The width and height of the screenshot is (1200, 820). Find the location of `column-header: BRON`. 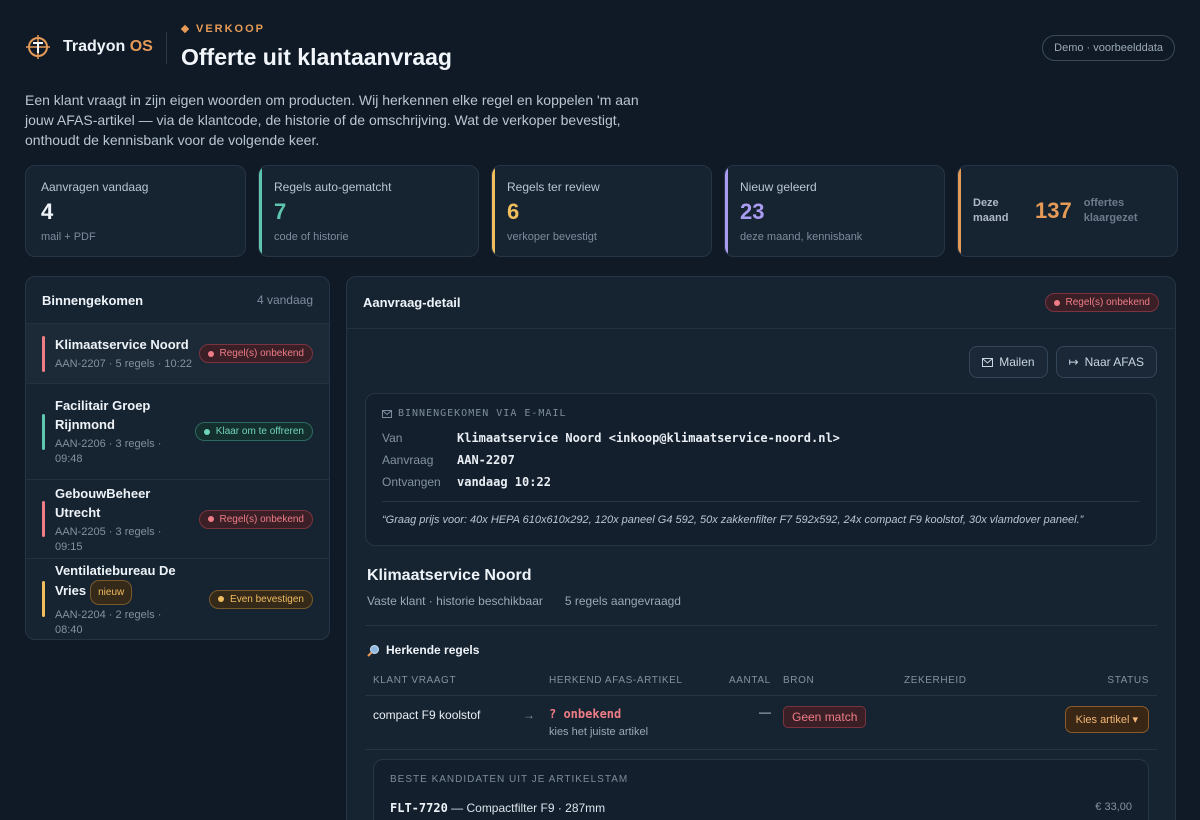

column-header: BRON is located at coordinates (799, 680).